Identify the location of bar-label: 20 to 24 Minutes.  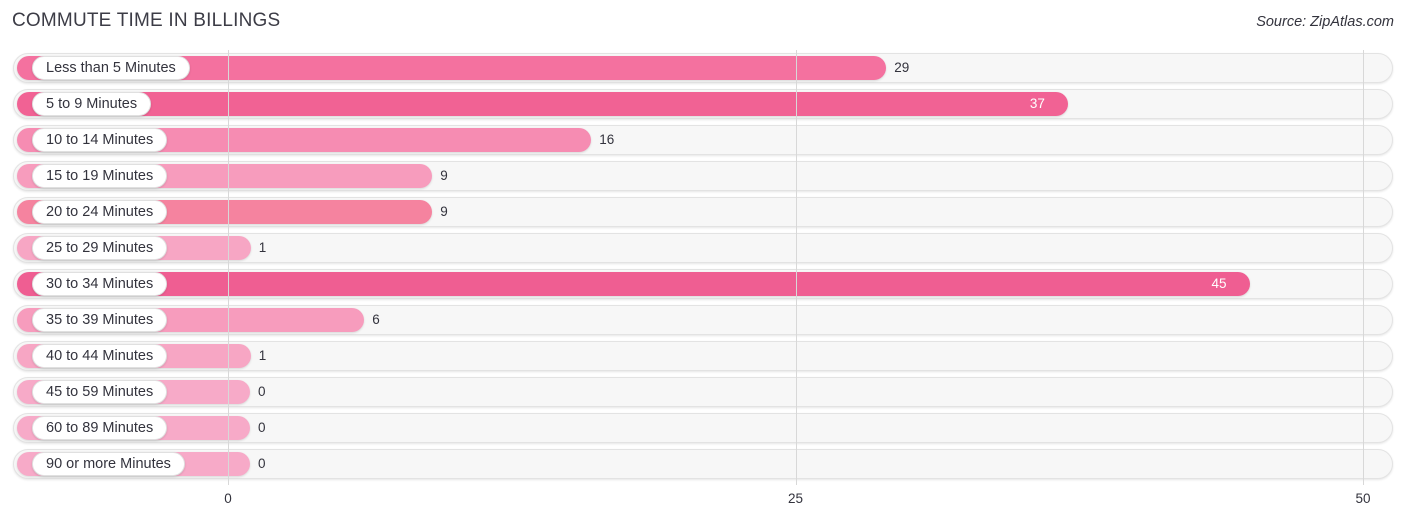
(100, 212).